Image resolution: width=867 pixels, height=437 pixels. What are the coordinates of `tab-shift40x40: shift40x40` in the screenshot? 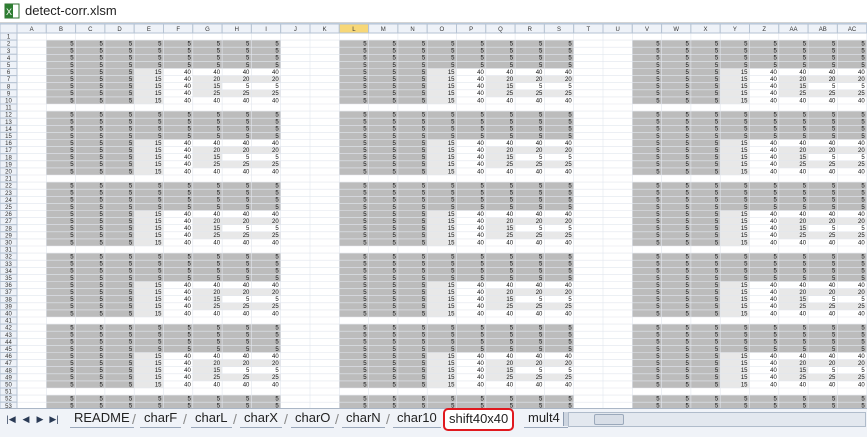 It's located at (479, 419).